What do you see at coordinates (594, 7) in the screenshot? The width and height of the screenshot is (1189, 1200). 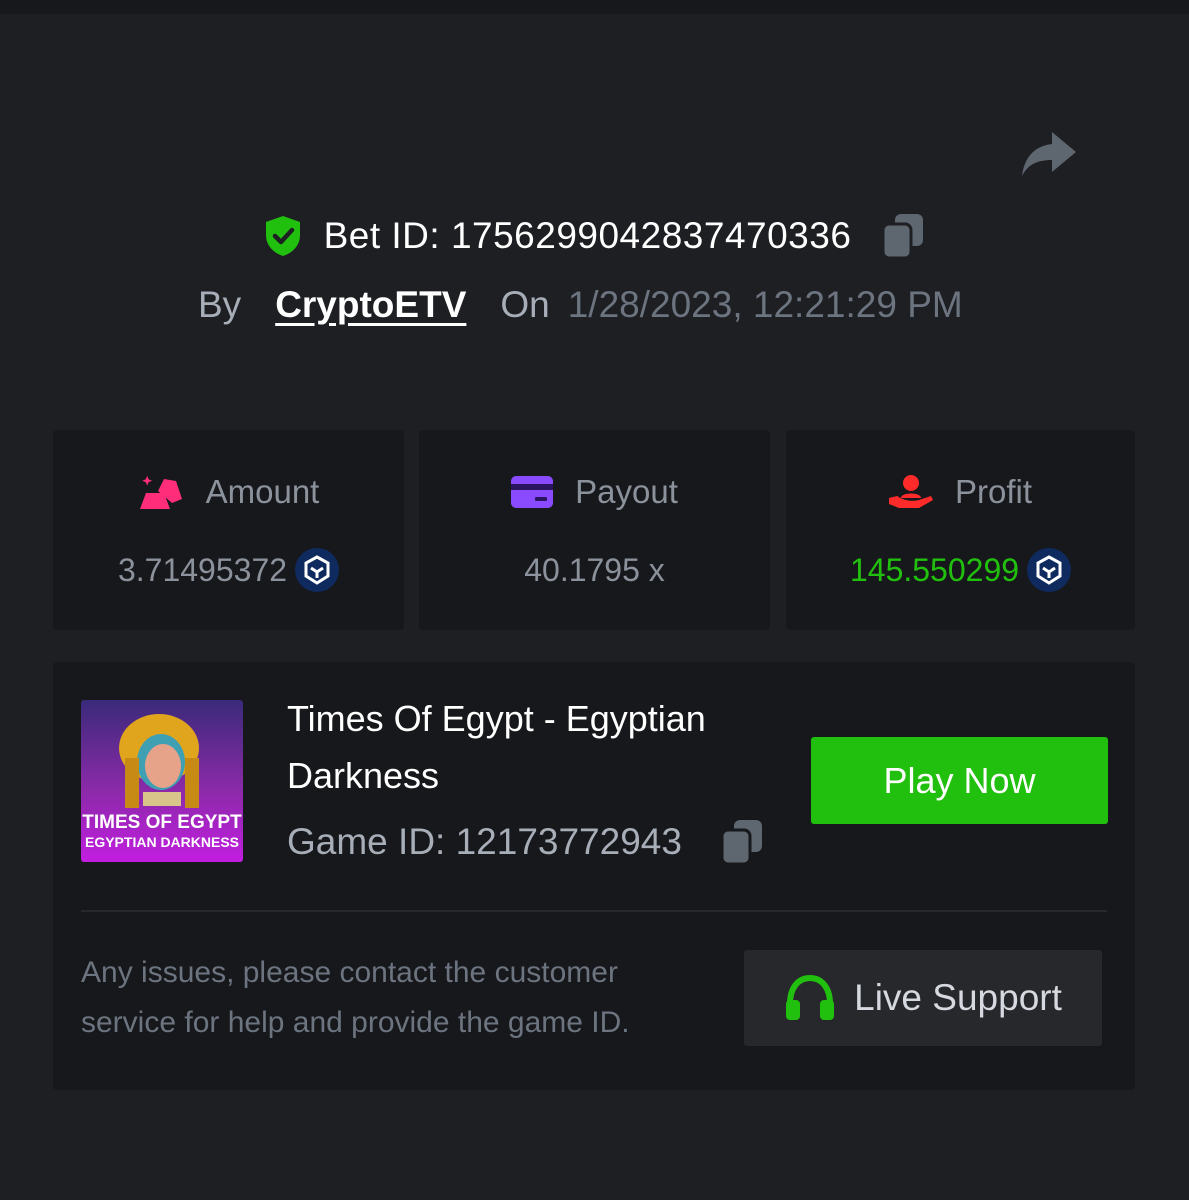 I see `top-bar` at bounding box center [594, 7].